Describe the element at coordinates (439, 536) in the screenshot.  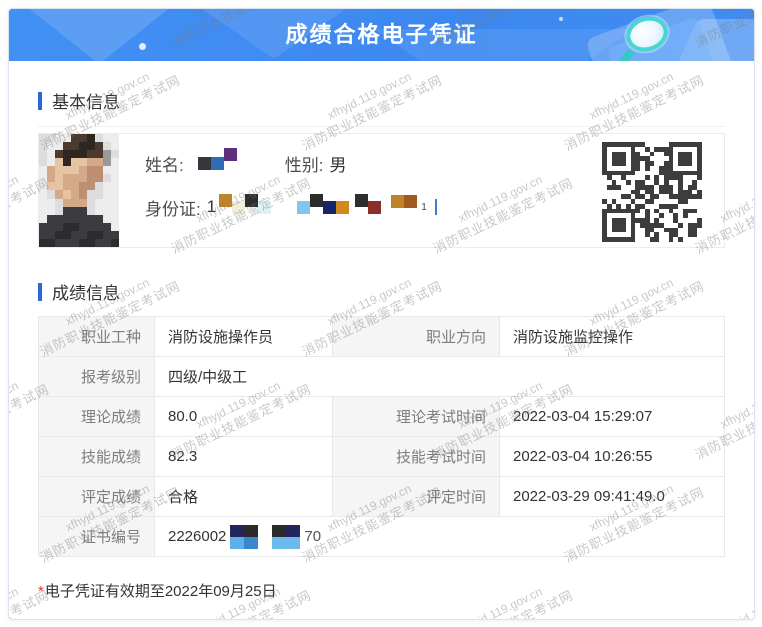
I see `cert-number-value: 2226002 70` at that location.